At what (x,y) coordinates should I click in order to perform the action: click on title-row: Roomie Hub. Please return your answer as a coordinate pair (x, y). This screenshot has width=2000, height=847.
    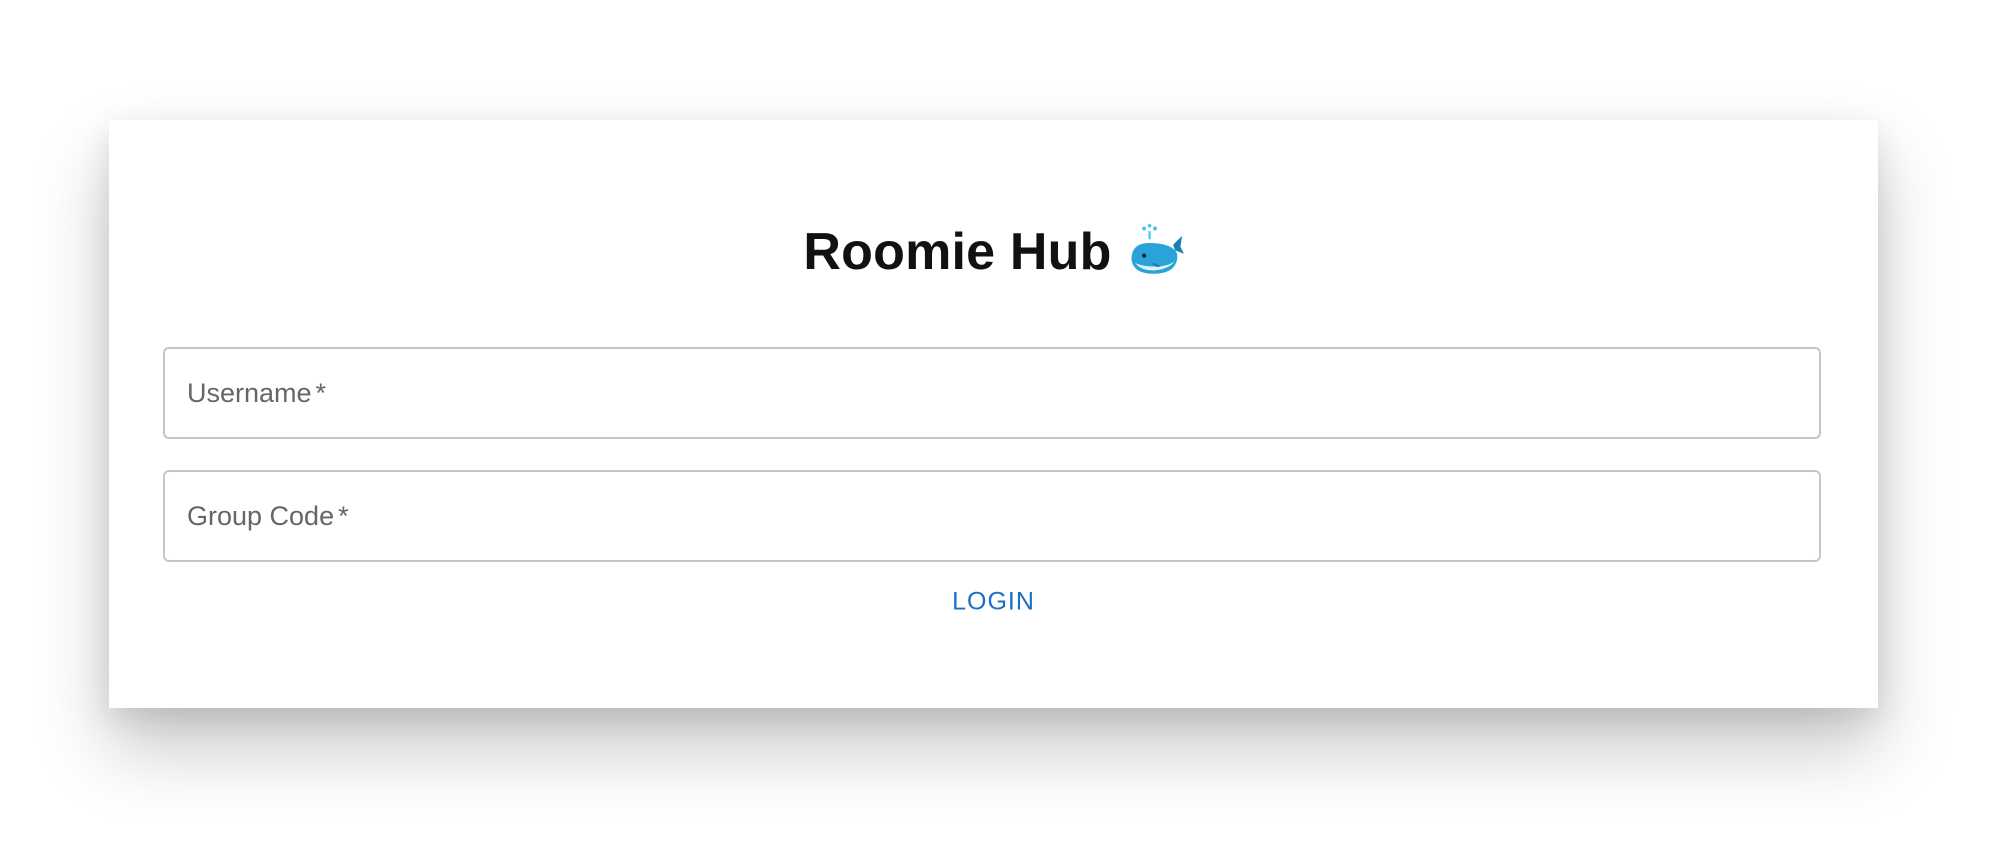
    Looking at the image, I should click on (993, 252).